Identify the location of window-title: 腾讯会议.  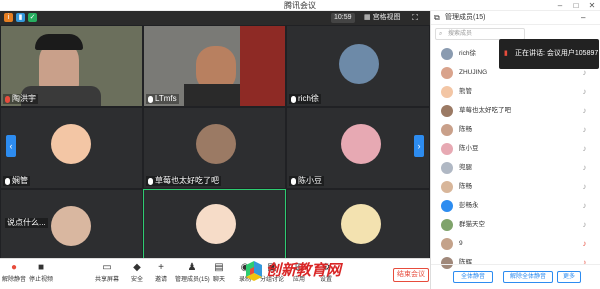
(300, 5).